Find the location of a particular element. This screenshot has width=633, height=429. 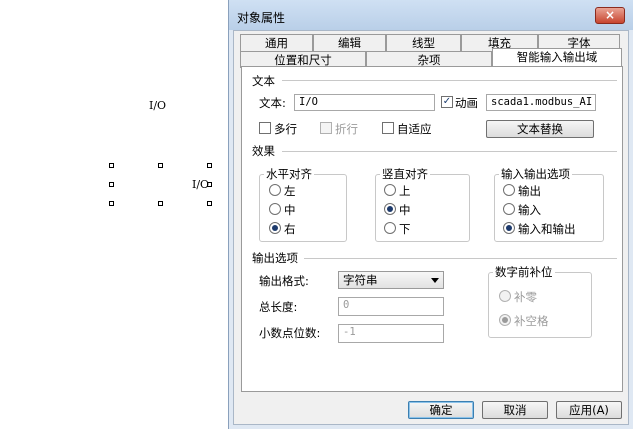

h-align-center-radio is located at coordinates (275, 209).